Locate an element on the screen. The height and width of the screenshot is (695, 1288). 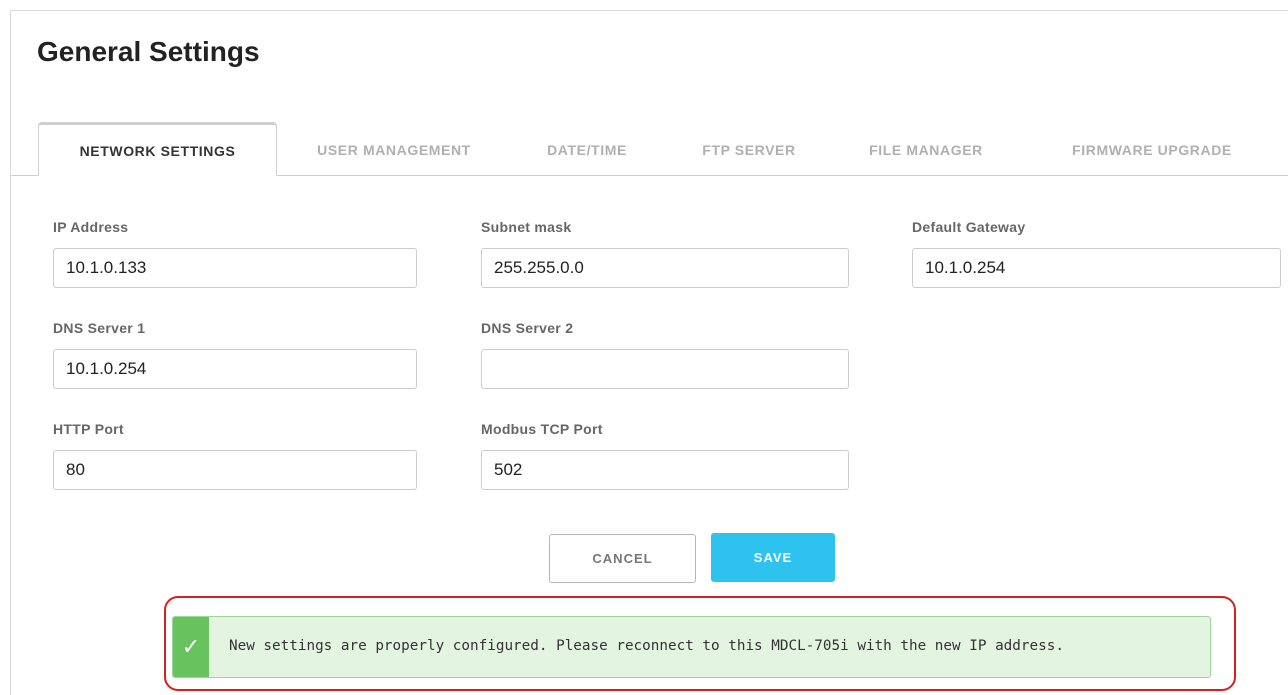
http-port-label: HTTP Port is located at coordinates (88, 429).